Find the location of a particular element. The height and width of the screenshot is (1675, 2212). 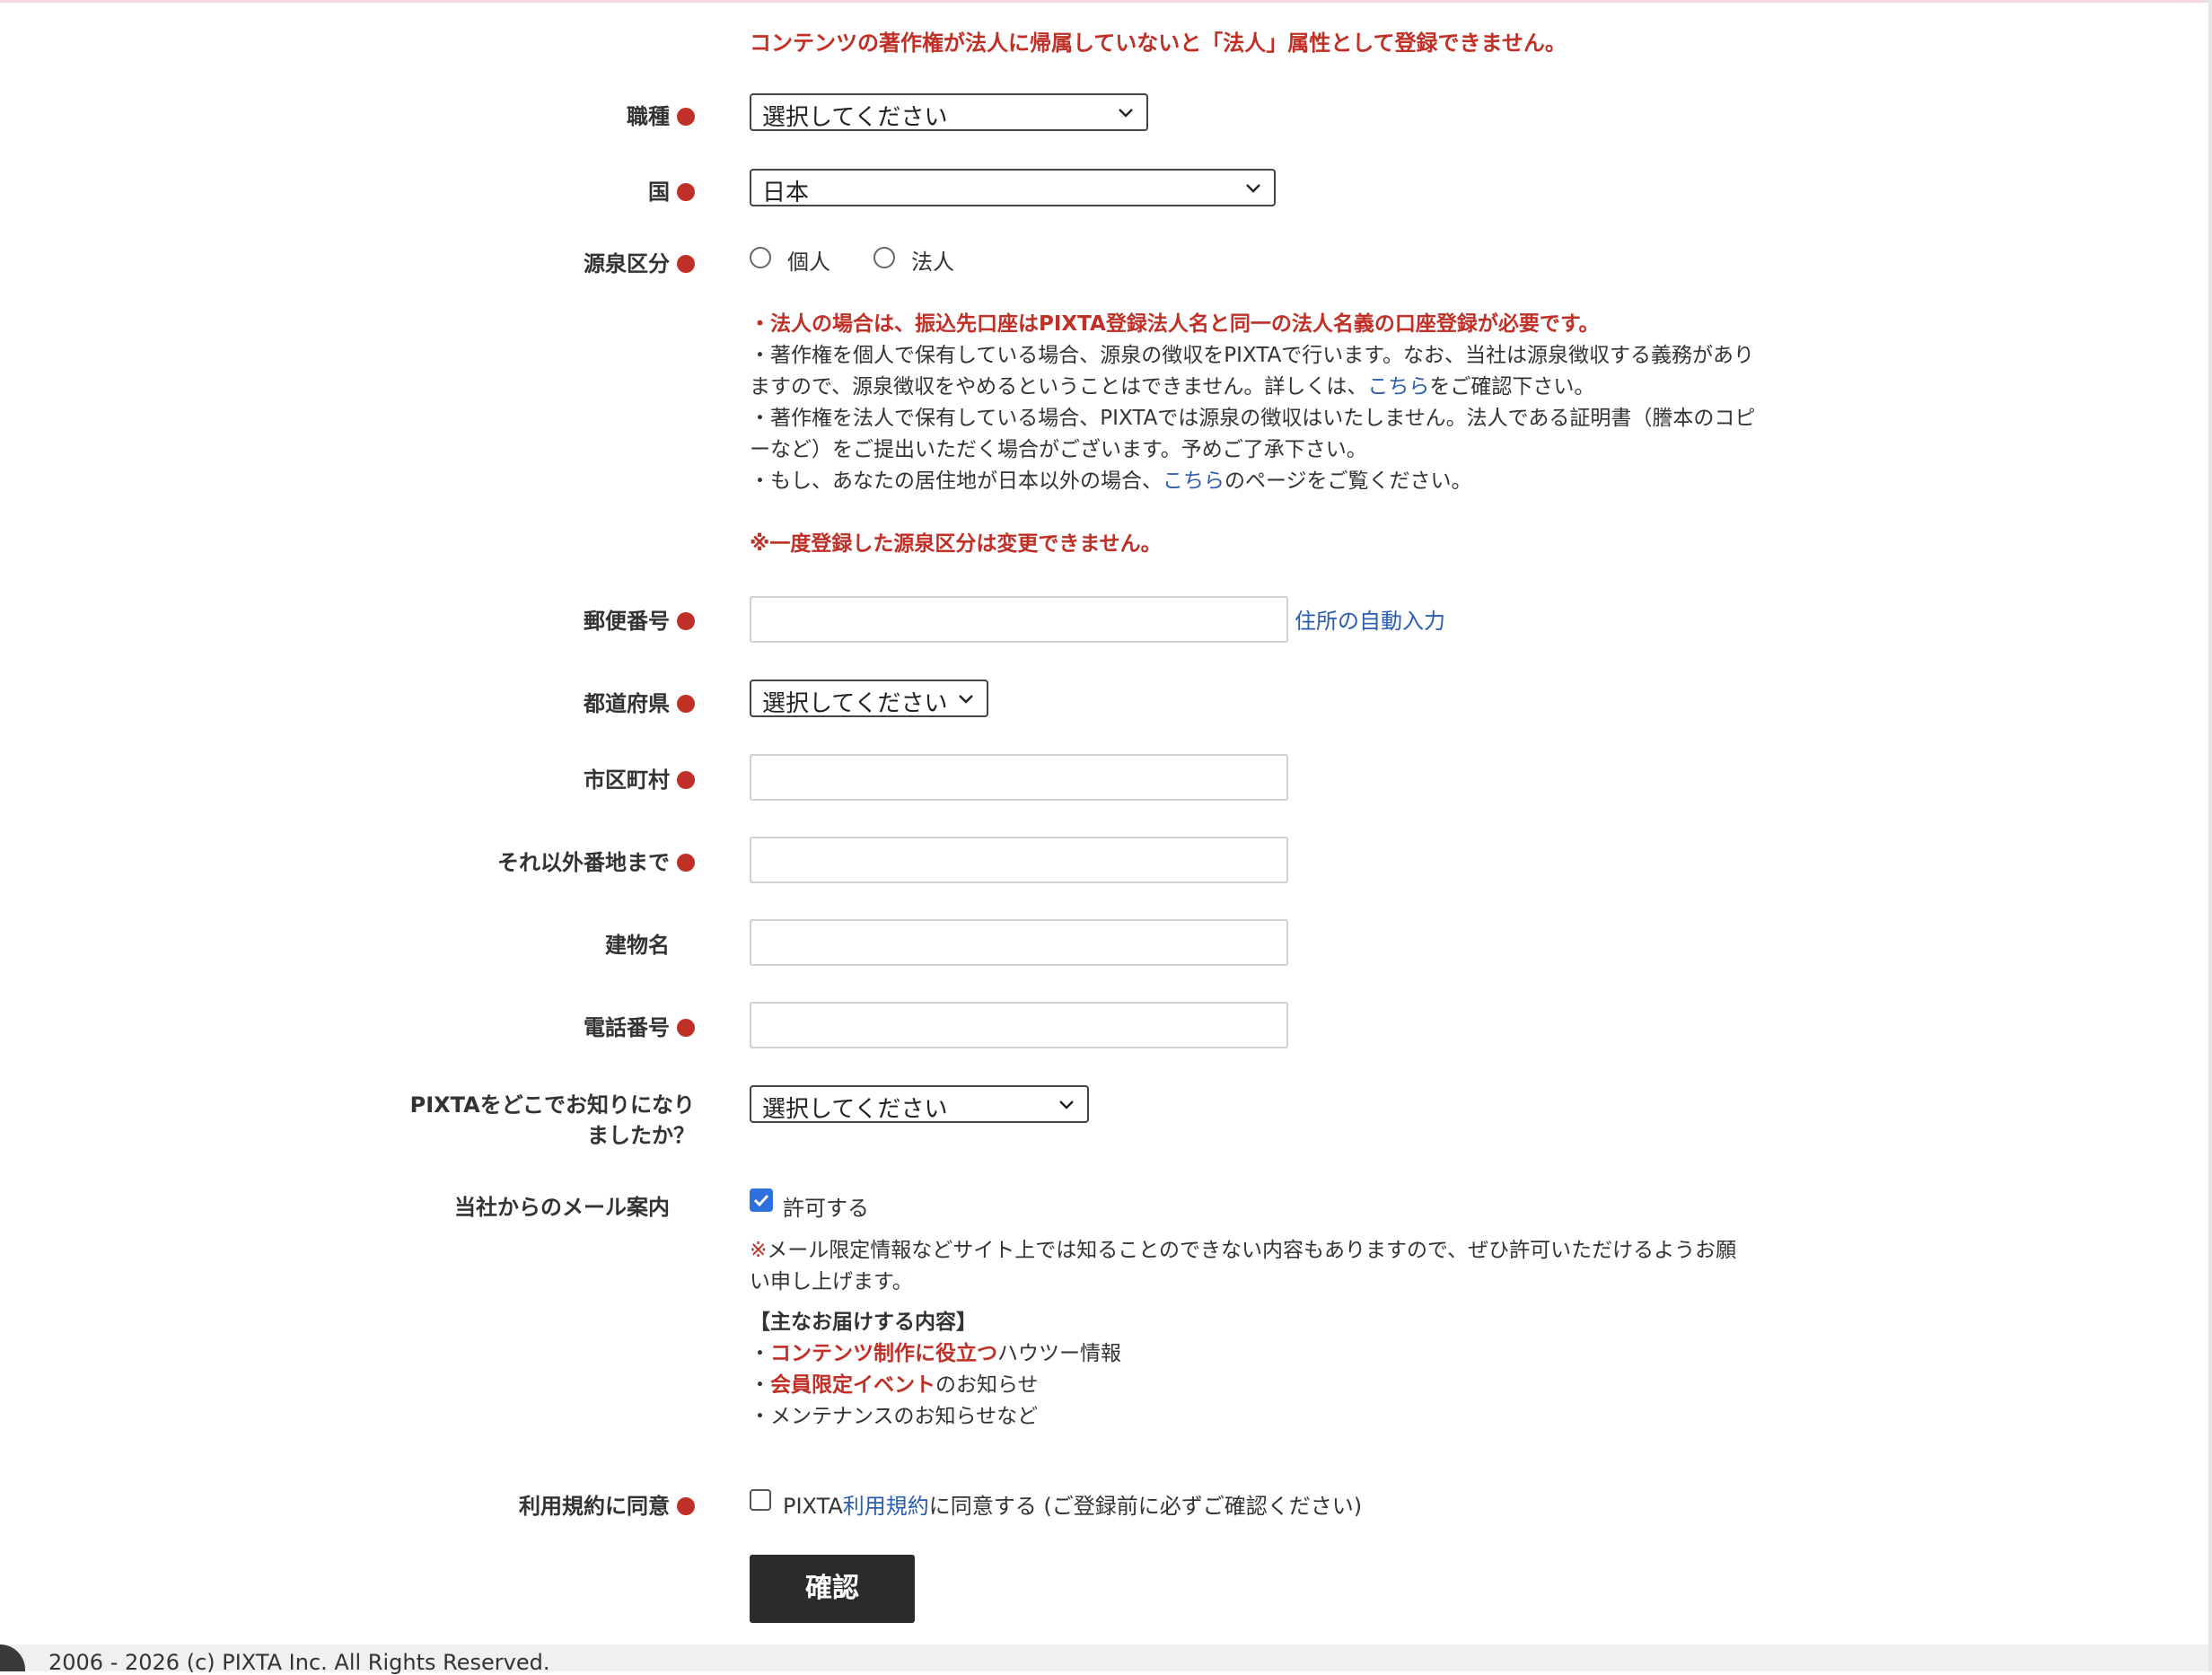

terms-agree-text: PIXTA利用規約に同意する (ご登録前に必ずご確認ください) is located at coordinates (1072, 1504).